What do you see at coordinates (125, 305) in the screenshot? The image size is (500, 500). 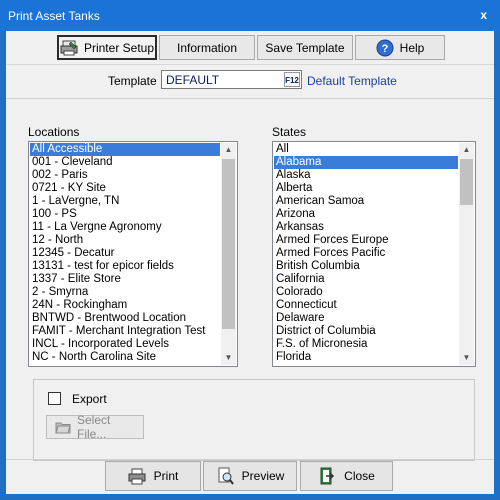 I see `list-item: 24N - Rockingham` at bounding box center [125, 305].